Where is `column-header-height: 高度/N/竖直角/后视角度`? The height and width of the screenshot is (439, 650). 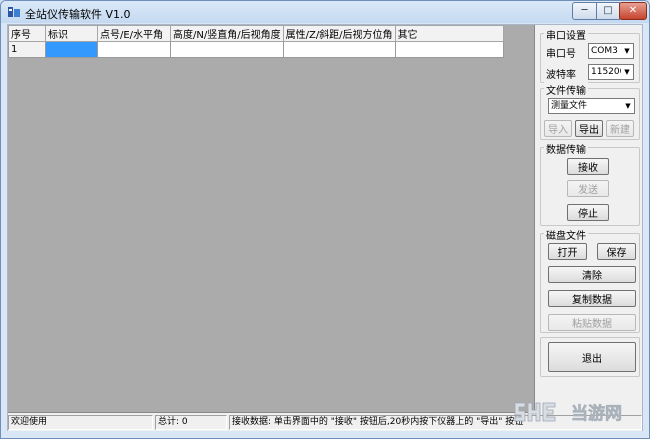 column-header-height: 高度/N/竖直角/后视角度 is located at coordinates (227, 33).